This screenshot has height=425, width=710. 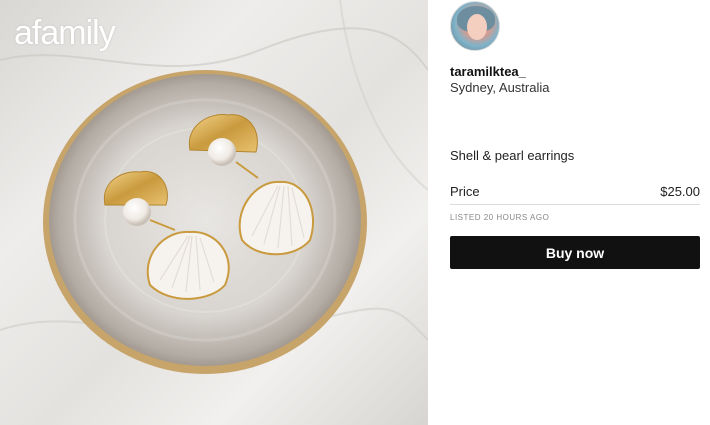 What do you see at coordinates (575, 252) in the screenshot?
I see `buy-now-button: Buy now` at bounding box center [575, 252].